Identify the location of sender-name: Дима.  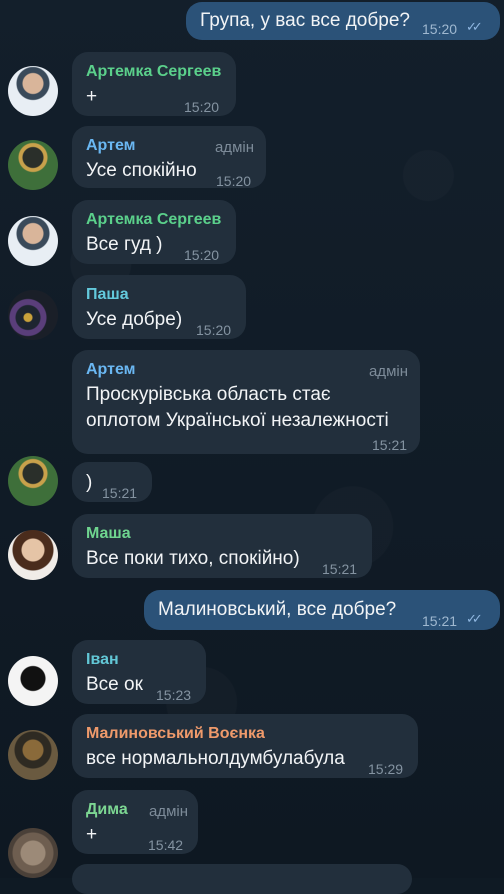
(107, 810).